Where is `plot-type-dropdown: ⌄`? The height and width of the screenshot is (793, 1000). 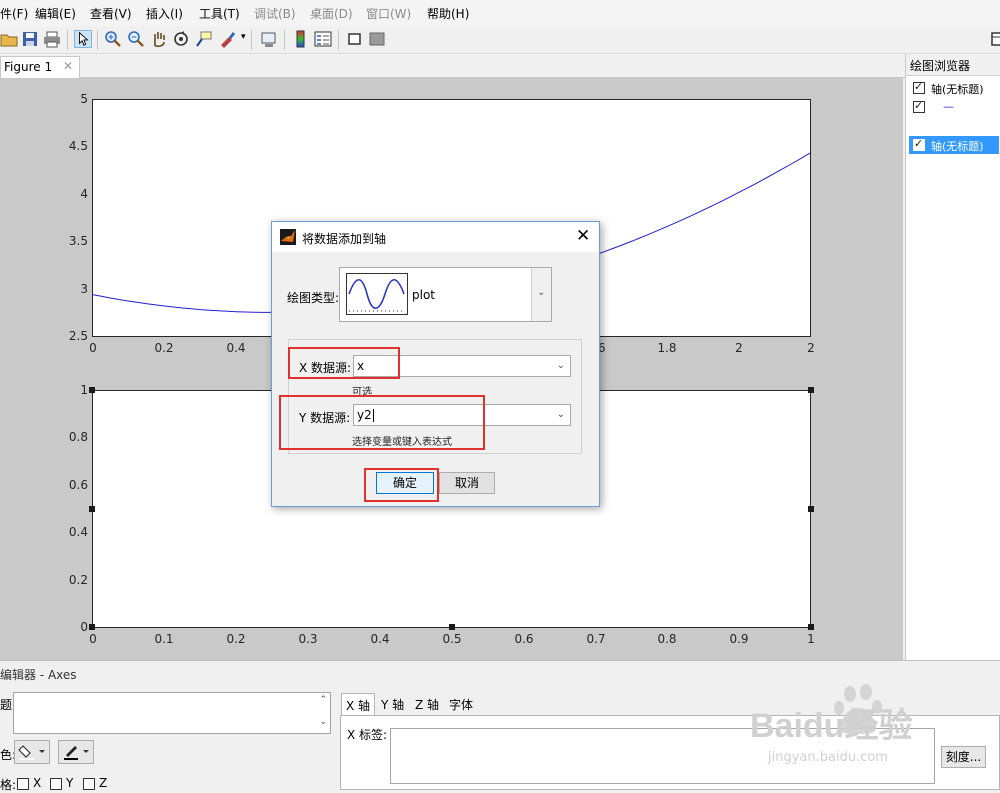 plot-type-dropdown: ⌄ is located at coordinates (541, 294).